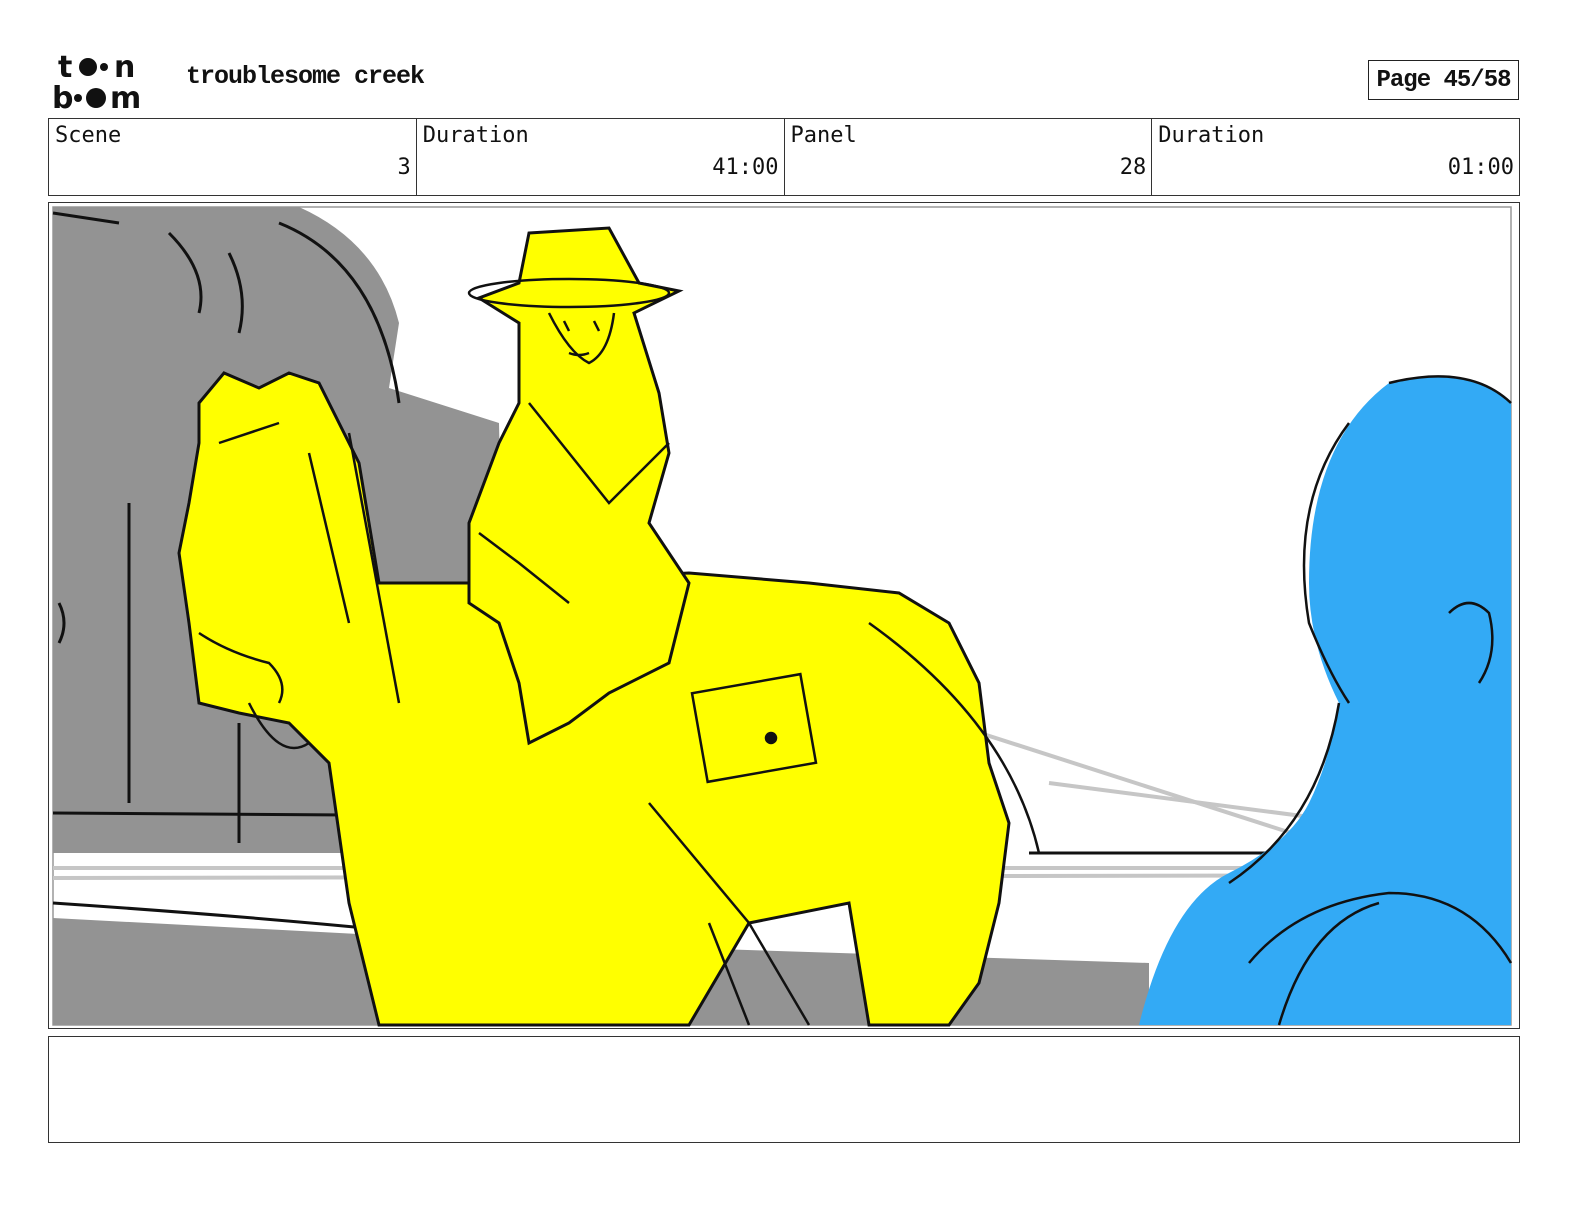 This screenshot has height=1224, width=1584. What do you see at coordinates (1335, 157) in the screenshot?
I see `panel-duration-cell: Duration 01:00` at bounding box center [1335, 157].